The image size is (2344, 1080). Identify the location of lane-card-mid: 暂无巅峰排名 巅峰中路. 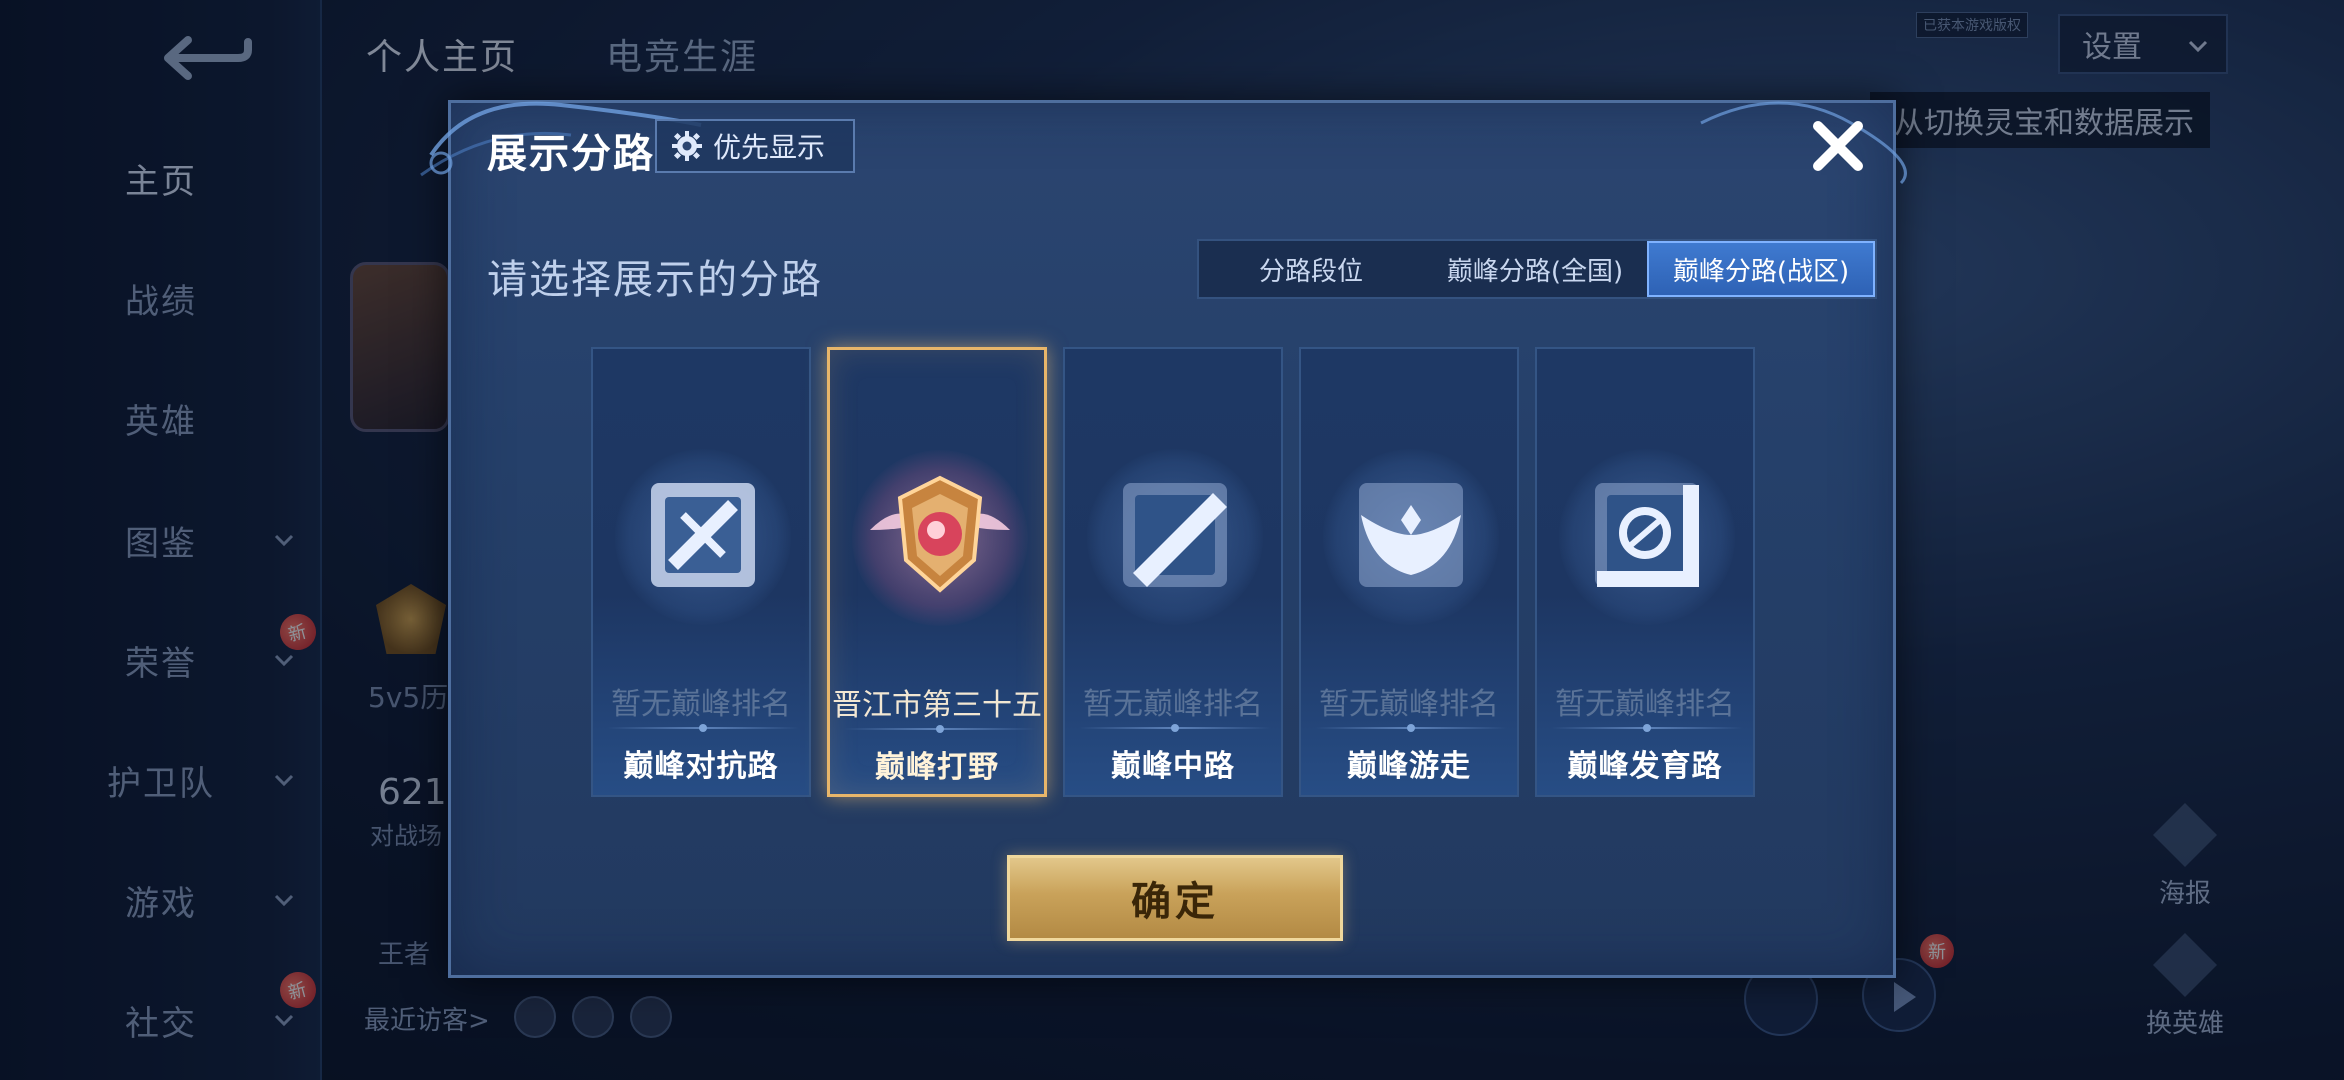
(1173, 572).